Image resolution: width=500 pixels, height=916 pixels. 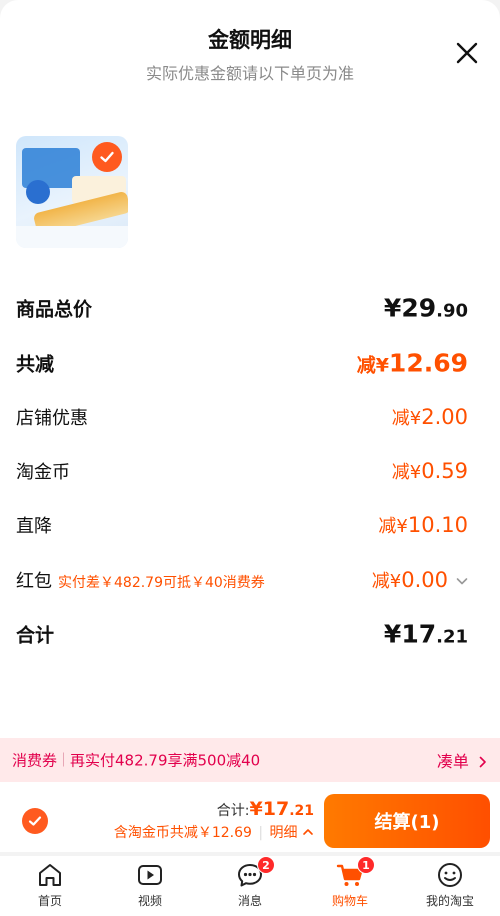 What do you see at coordinates (214, 832) in the screenshot?
I see `checkout-reduce-note: 含淘金币共减￥12.69 | 明细` at bounding box center [214, 832].